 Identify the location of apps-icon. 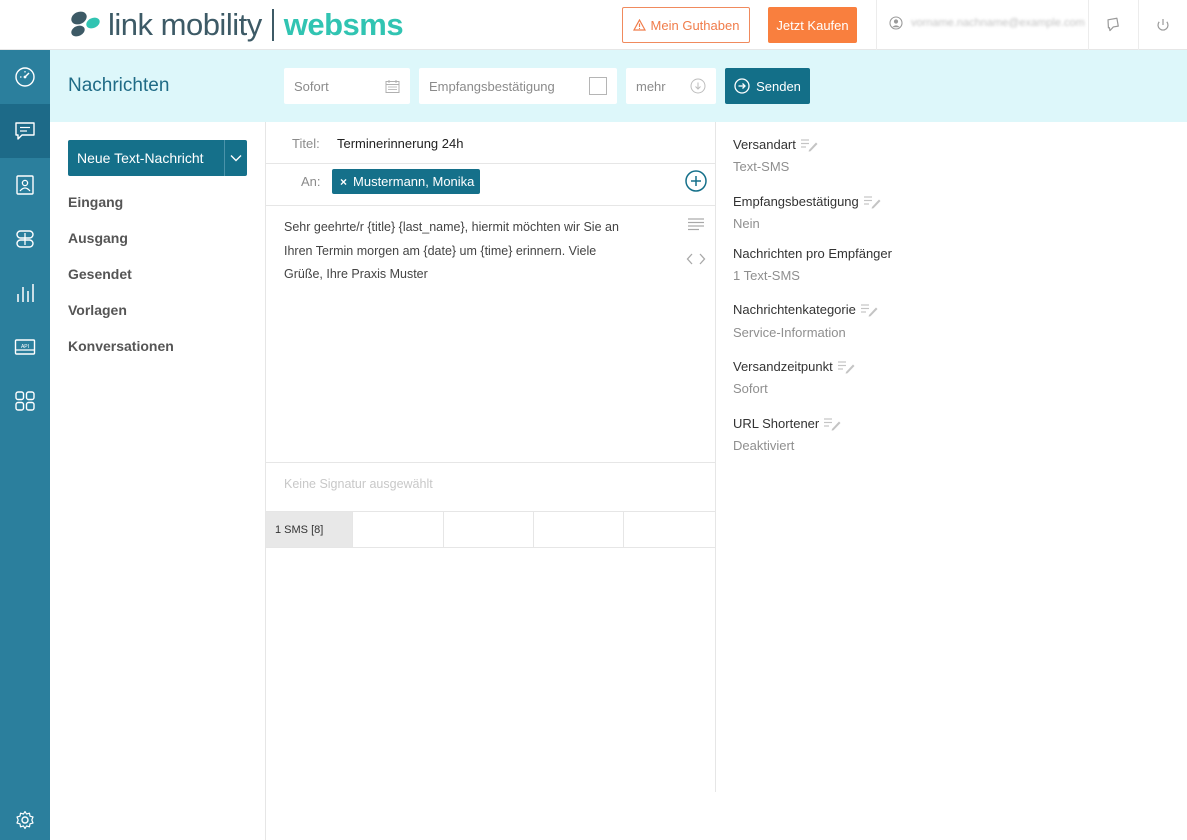
(25, 401).